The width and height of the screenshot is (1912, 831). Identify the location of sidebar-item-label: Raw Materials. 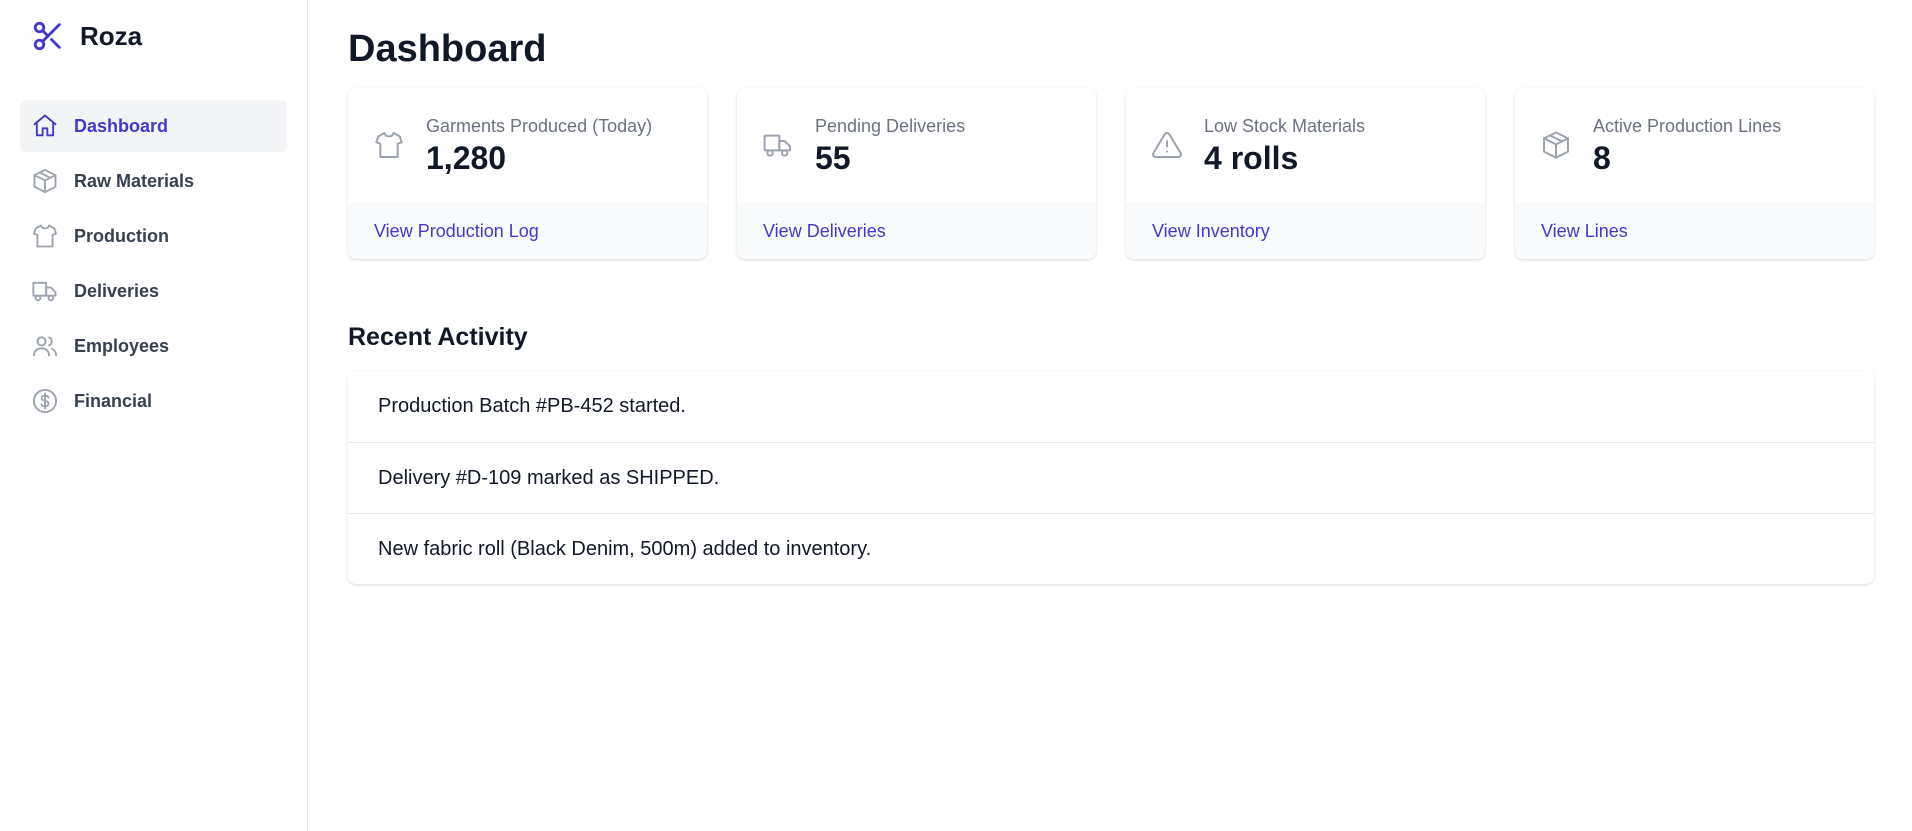
(134, 180).